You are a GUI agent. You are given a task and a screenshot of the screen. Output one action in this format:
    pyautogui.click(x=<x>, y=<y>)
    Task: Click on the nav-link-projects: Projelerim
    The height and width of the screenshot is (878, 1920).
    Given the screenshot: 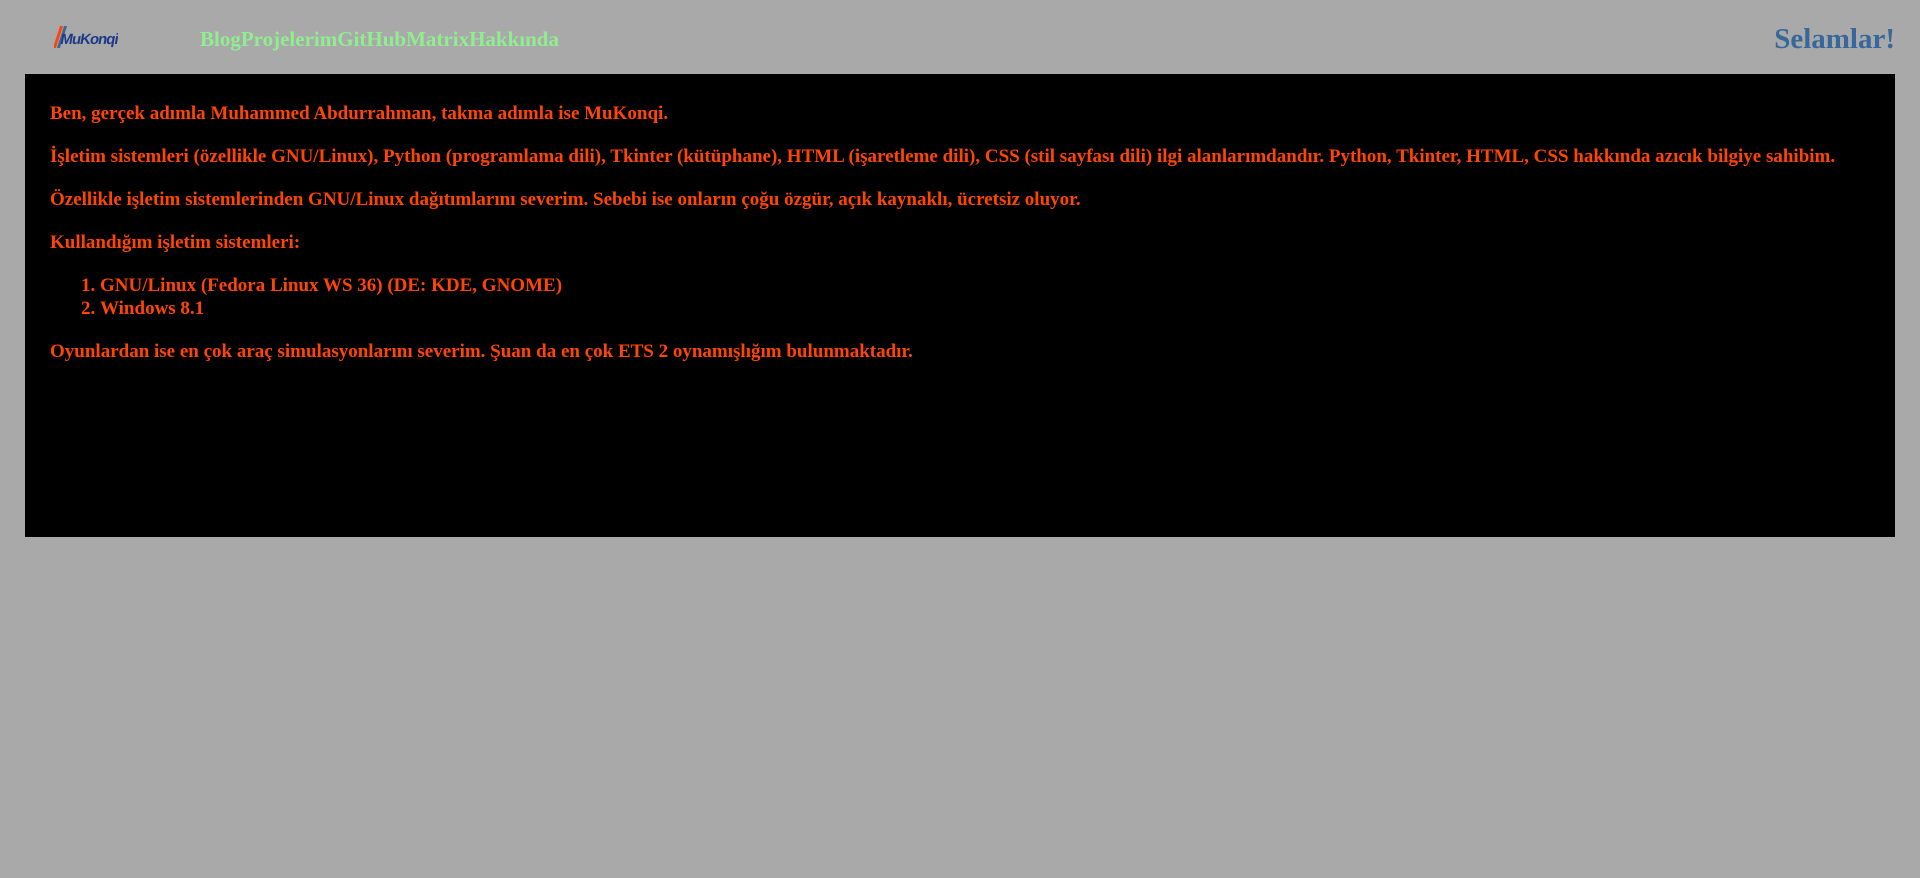 What is the action you would take?
    pyautogui.click(x=289, y=39)
    